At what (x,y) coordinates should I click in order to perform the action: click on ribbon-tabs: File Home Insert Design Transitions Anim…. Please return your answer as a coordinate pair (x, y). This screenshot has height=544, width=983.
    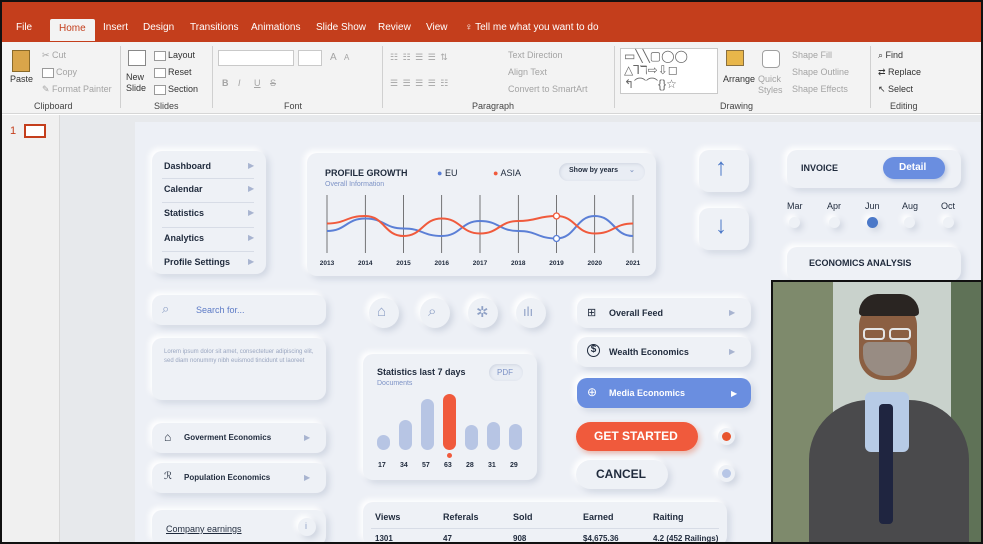
    Looking at the image, I should click on (491, 28).